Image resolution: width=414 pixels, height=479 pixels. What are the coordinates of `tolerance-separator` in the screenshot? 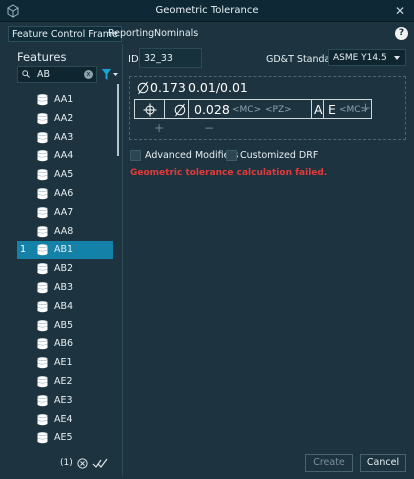 It's located at (188, 109).